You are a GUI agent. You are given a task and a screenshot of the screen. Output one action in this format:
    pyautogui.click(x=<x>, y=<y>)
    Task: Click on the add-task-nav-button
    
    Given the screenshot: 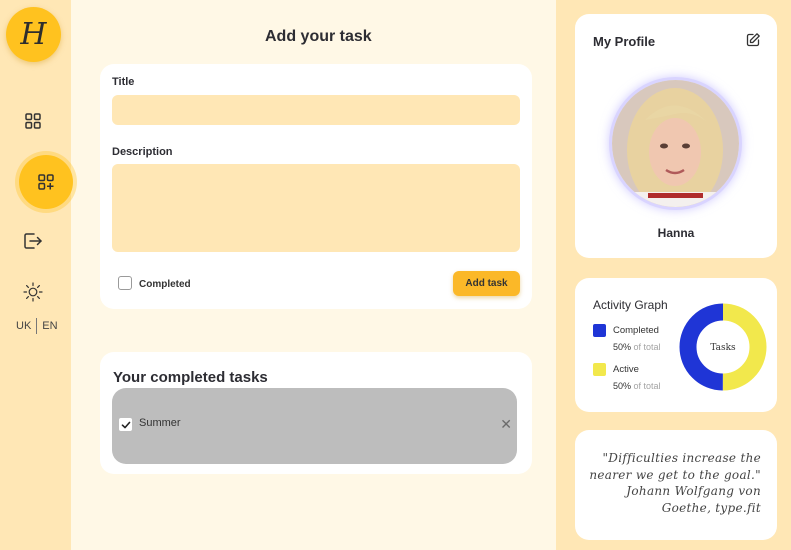 What is the action you would take?
    pyautogui.click(x=46, y=182)
    